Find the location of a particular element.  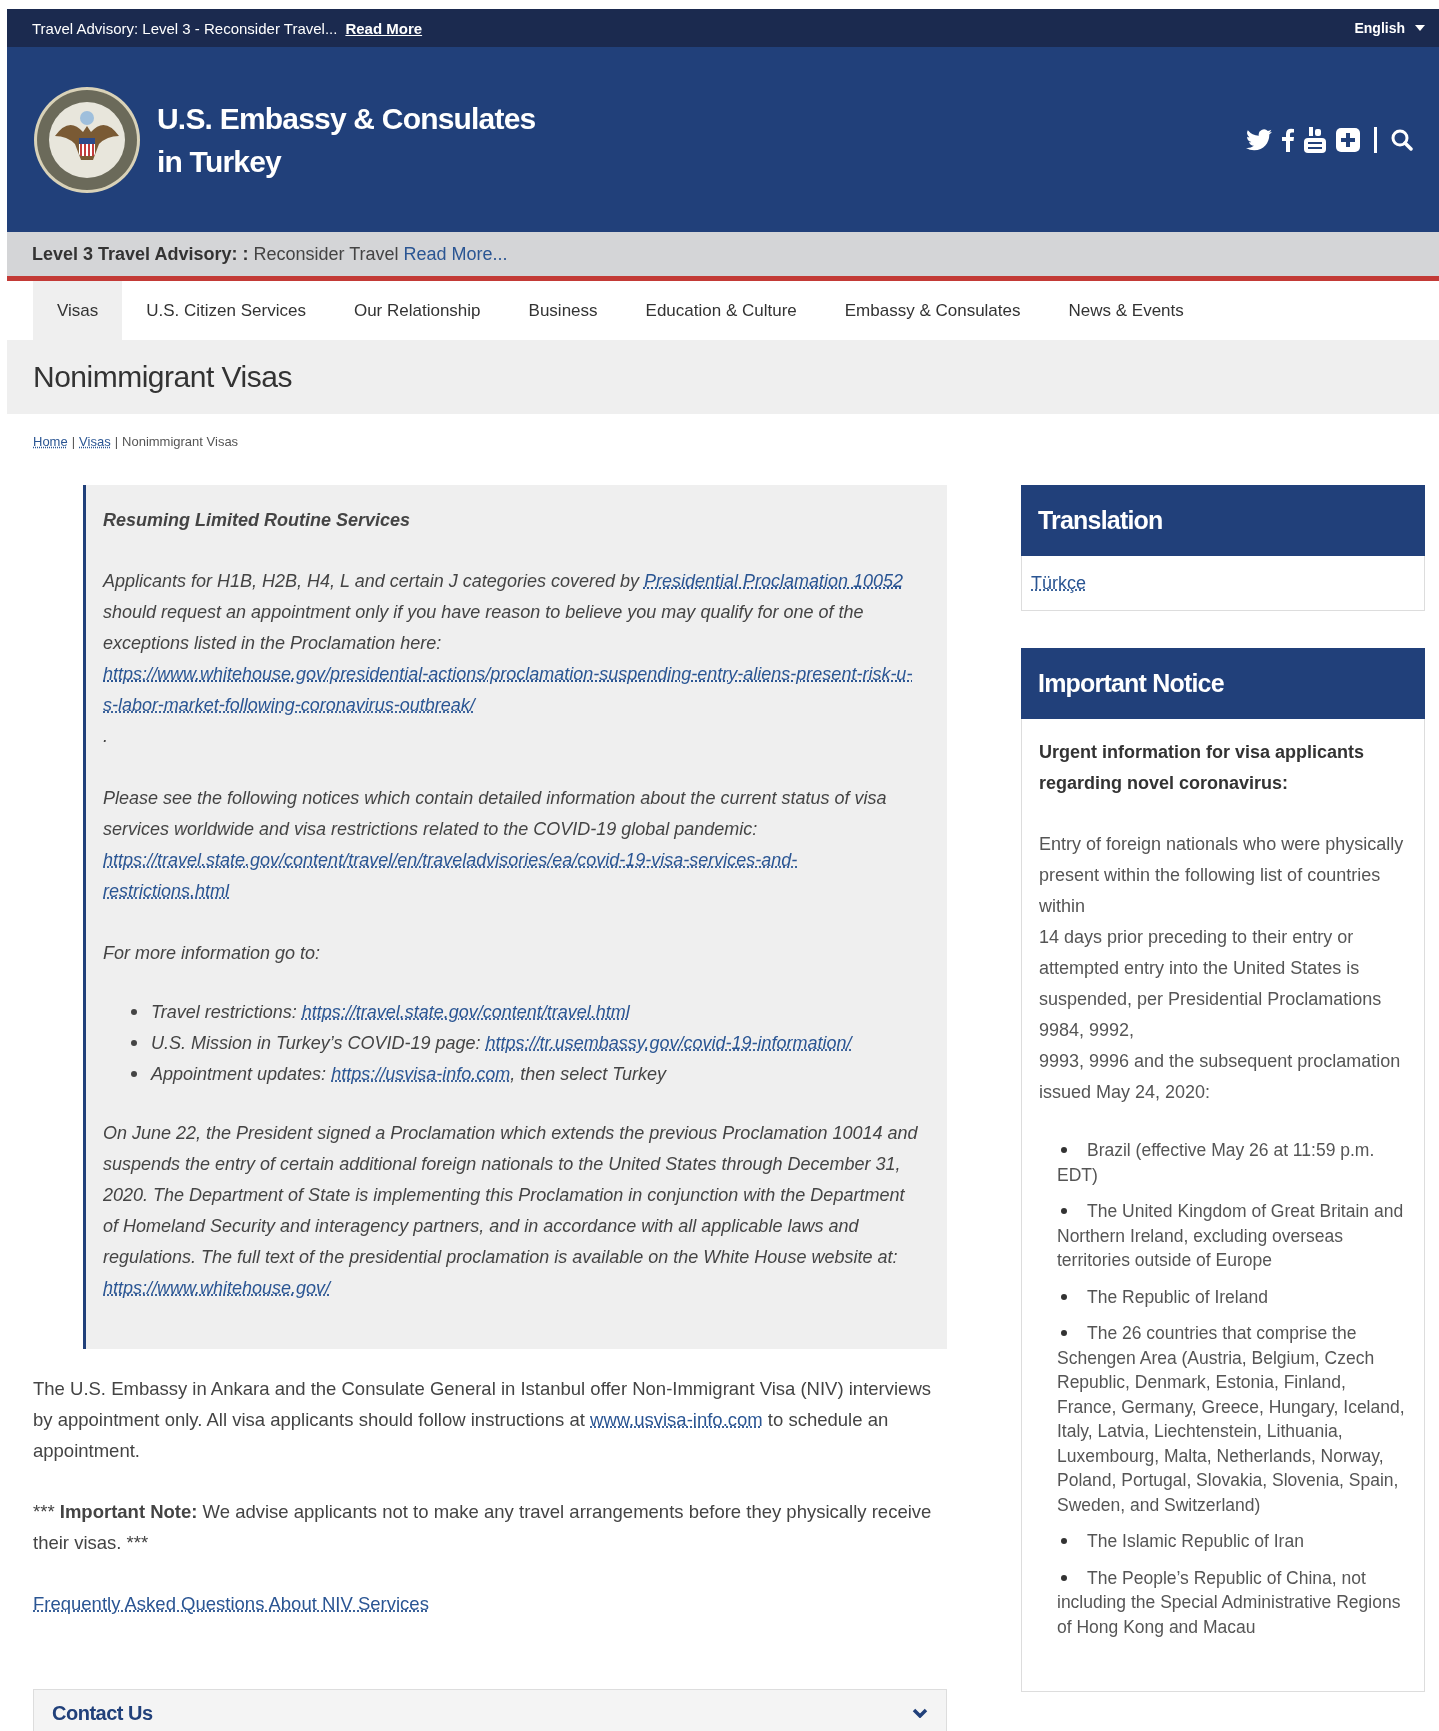

country-item: The People’s Republic of China, not including the Special Administrative Regions of Hong Kong and Macau is located at coordinates (1229, 1602).